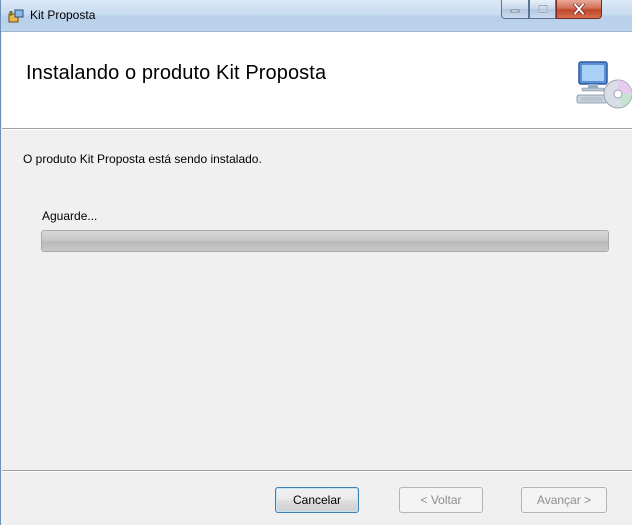  Describe the element at coordinates (317, 129) in the screenshot. I see `banner-divider` at that location.